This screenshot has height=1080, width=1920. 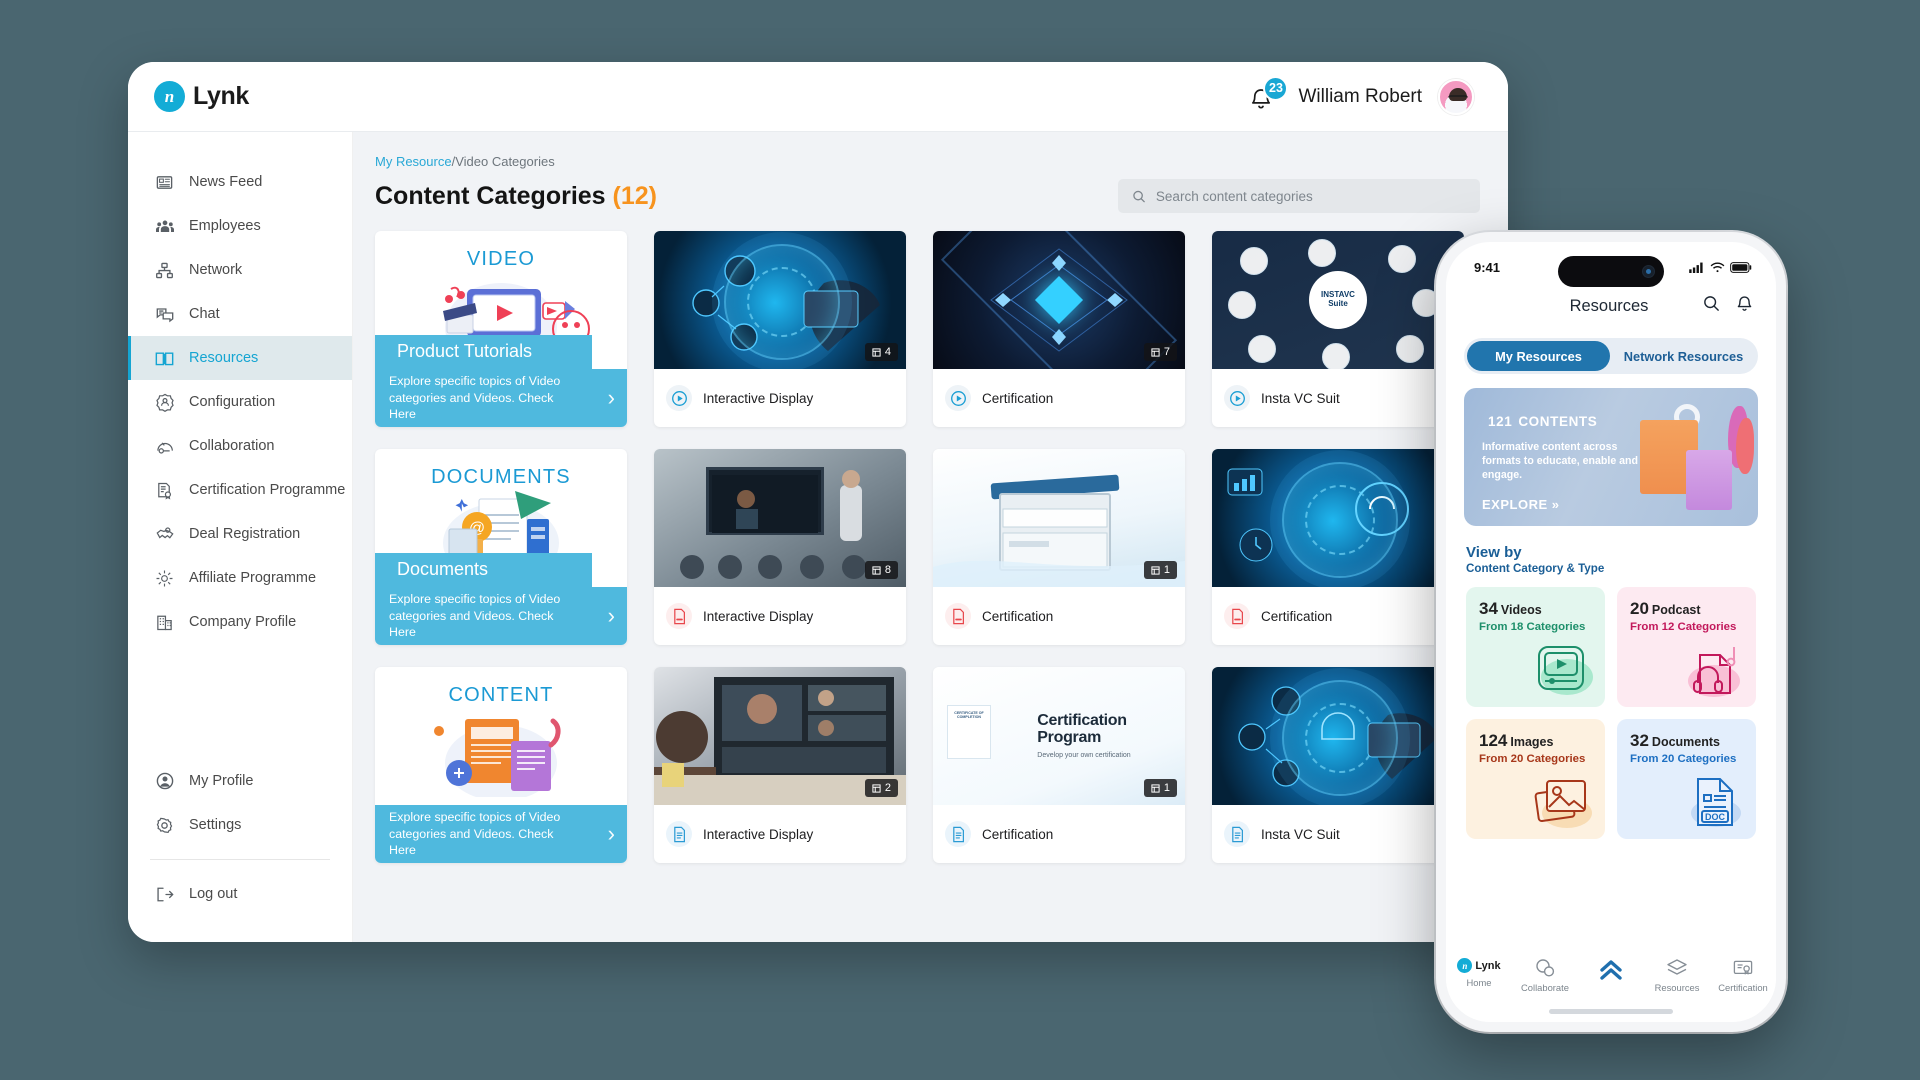 What do you see at coordinates (941, 161) in the screenshot?
I see `breadcrumb: My Resource/Video Categories` at bounding box center [941, 161].